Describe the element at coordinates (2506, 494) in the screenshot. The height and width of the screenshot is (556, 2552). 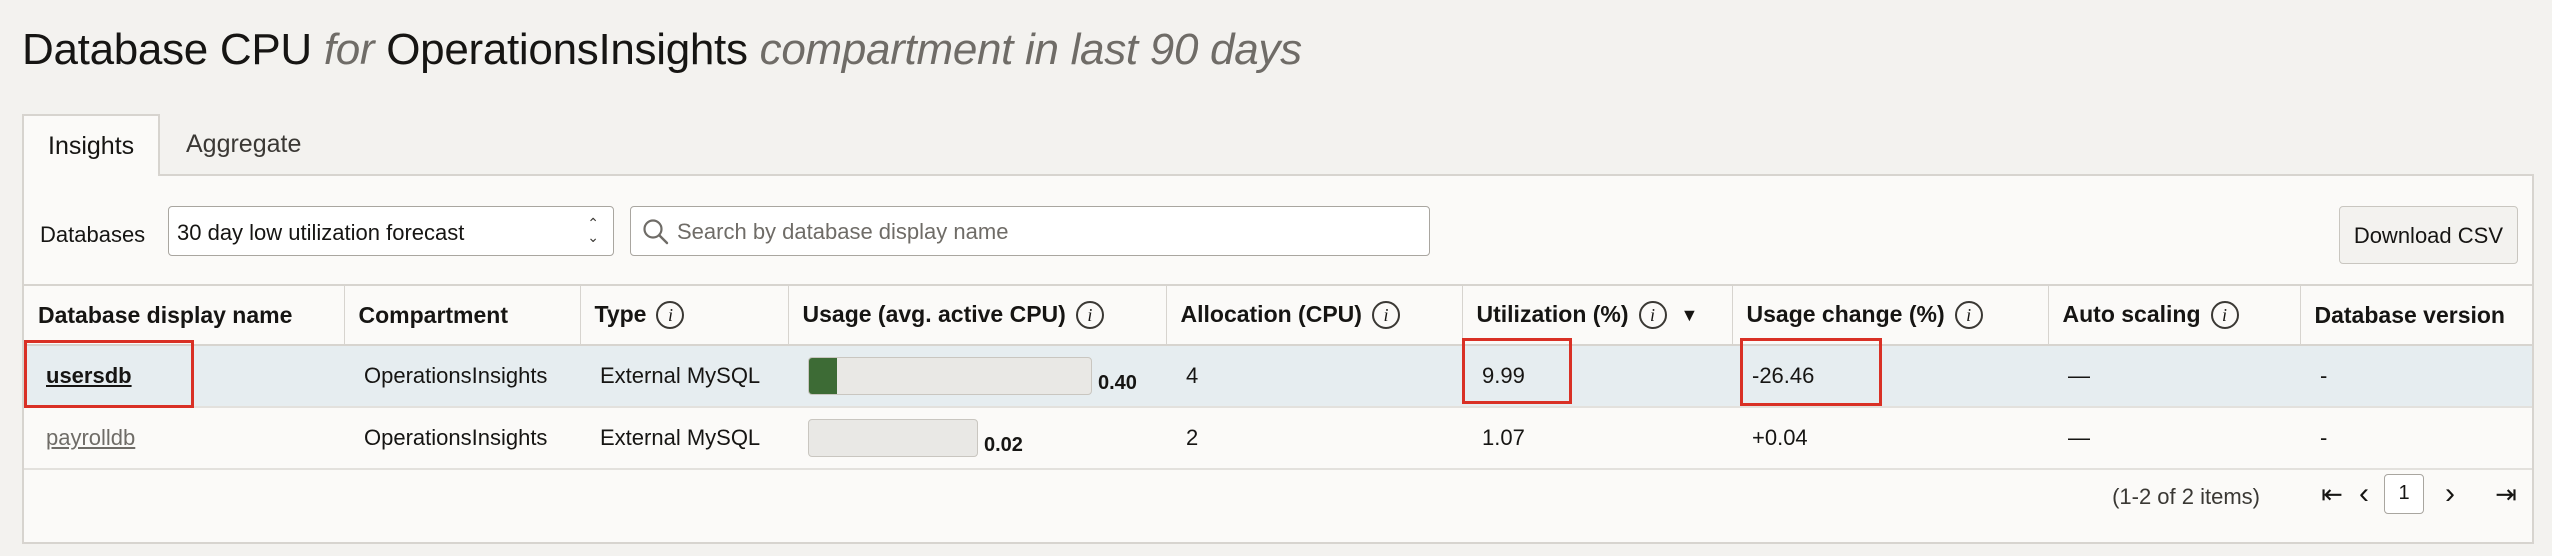
I see `last-page-icon: ⇥` at that location.